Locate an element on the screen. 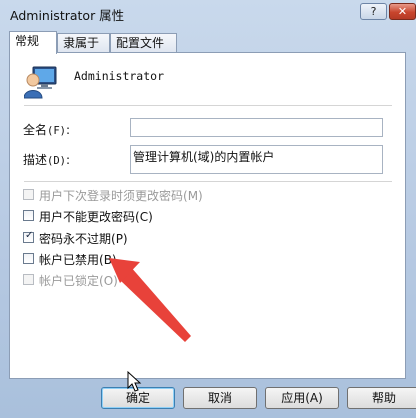 The image size is (416, 418). tab-member-of: 隶属于 is located at coordinates (83, 42).